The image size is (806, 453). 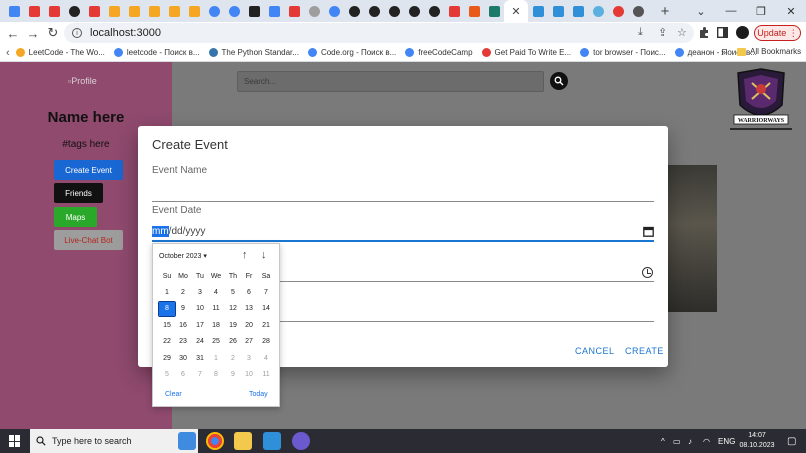 What do you see at coordinates (187, 231) in the screenshot?
I see `date-rest-segment: /dd/yyyy` at bounding box center [187, 231].